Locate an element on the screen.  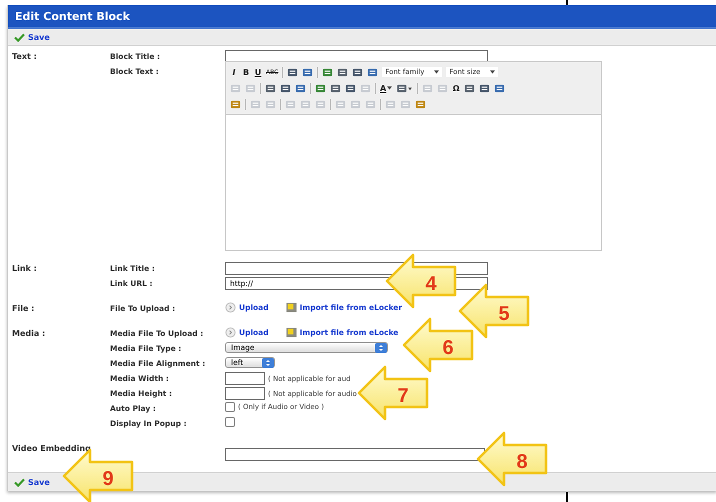
callout-number: 9 is located at coordinates (108, 479).